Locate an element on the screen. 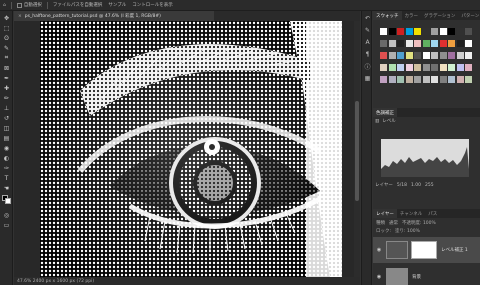 Image resolution: width=480 pixels, height=285 pixels. marquee-tool-icon: ⬚ is located at coordinates (6, 28).